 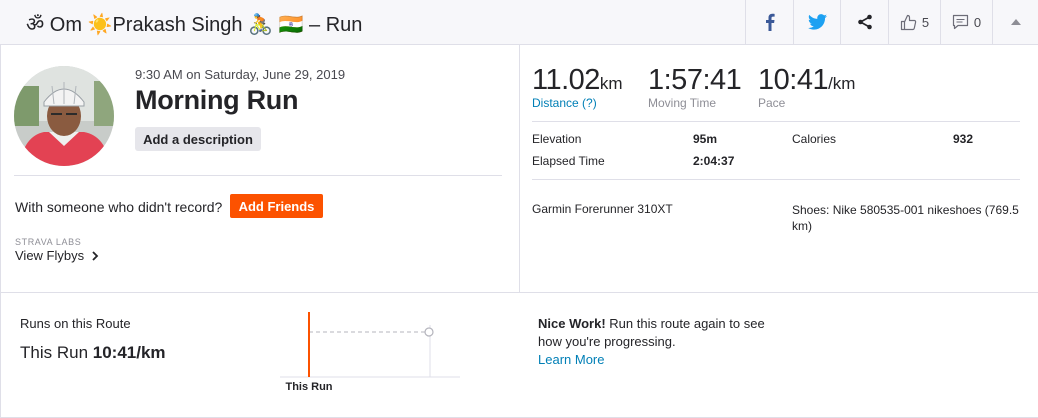 I want to click on stat-distance: 11.02km Distance (?), so click(x=577, y=87).